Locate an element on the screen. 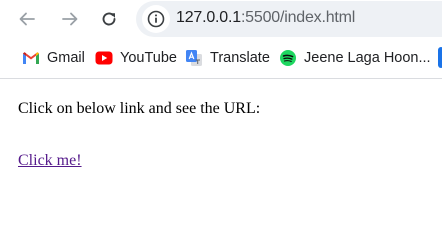 This screenshot has height=250, width=442. reload-icon is located at coordinates (109, 19).